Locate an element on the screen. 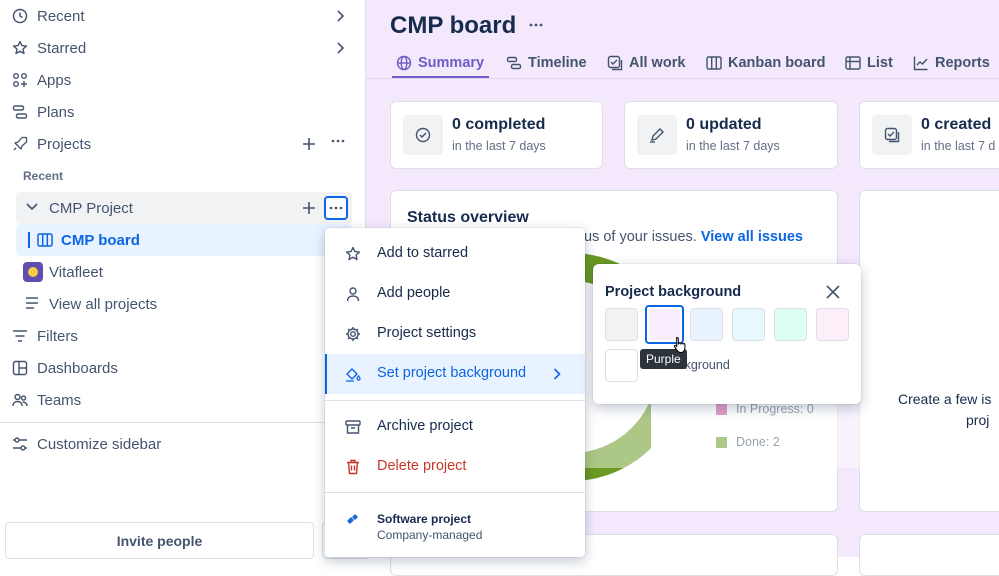  project-more-button is located at coordinates (336, 208).